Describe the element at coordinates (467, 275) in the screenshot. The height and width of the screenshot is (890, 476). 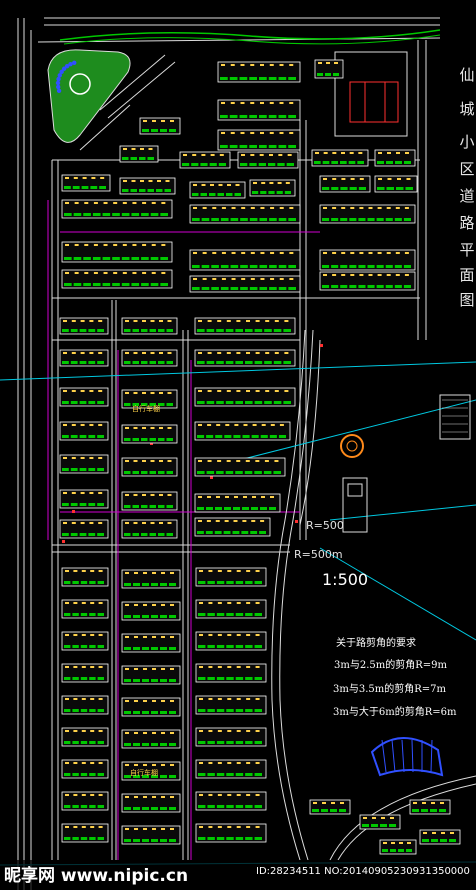
I see `title-char: 面` at that location.